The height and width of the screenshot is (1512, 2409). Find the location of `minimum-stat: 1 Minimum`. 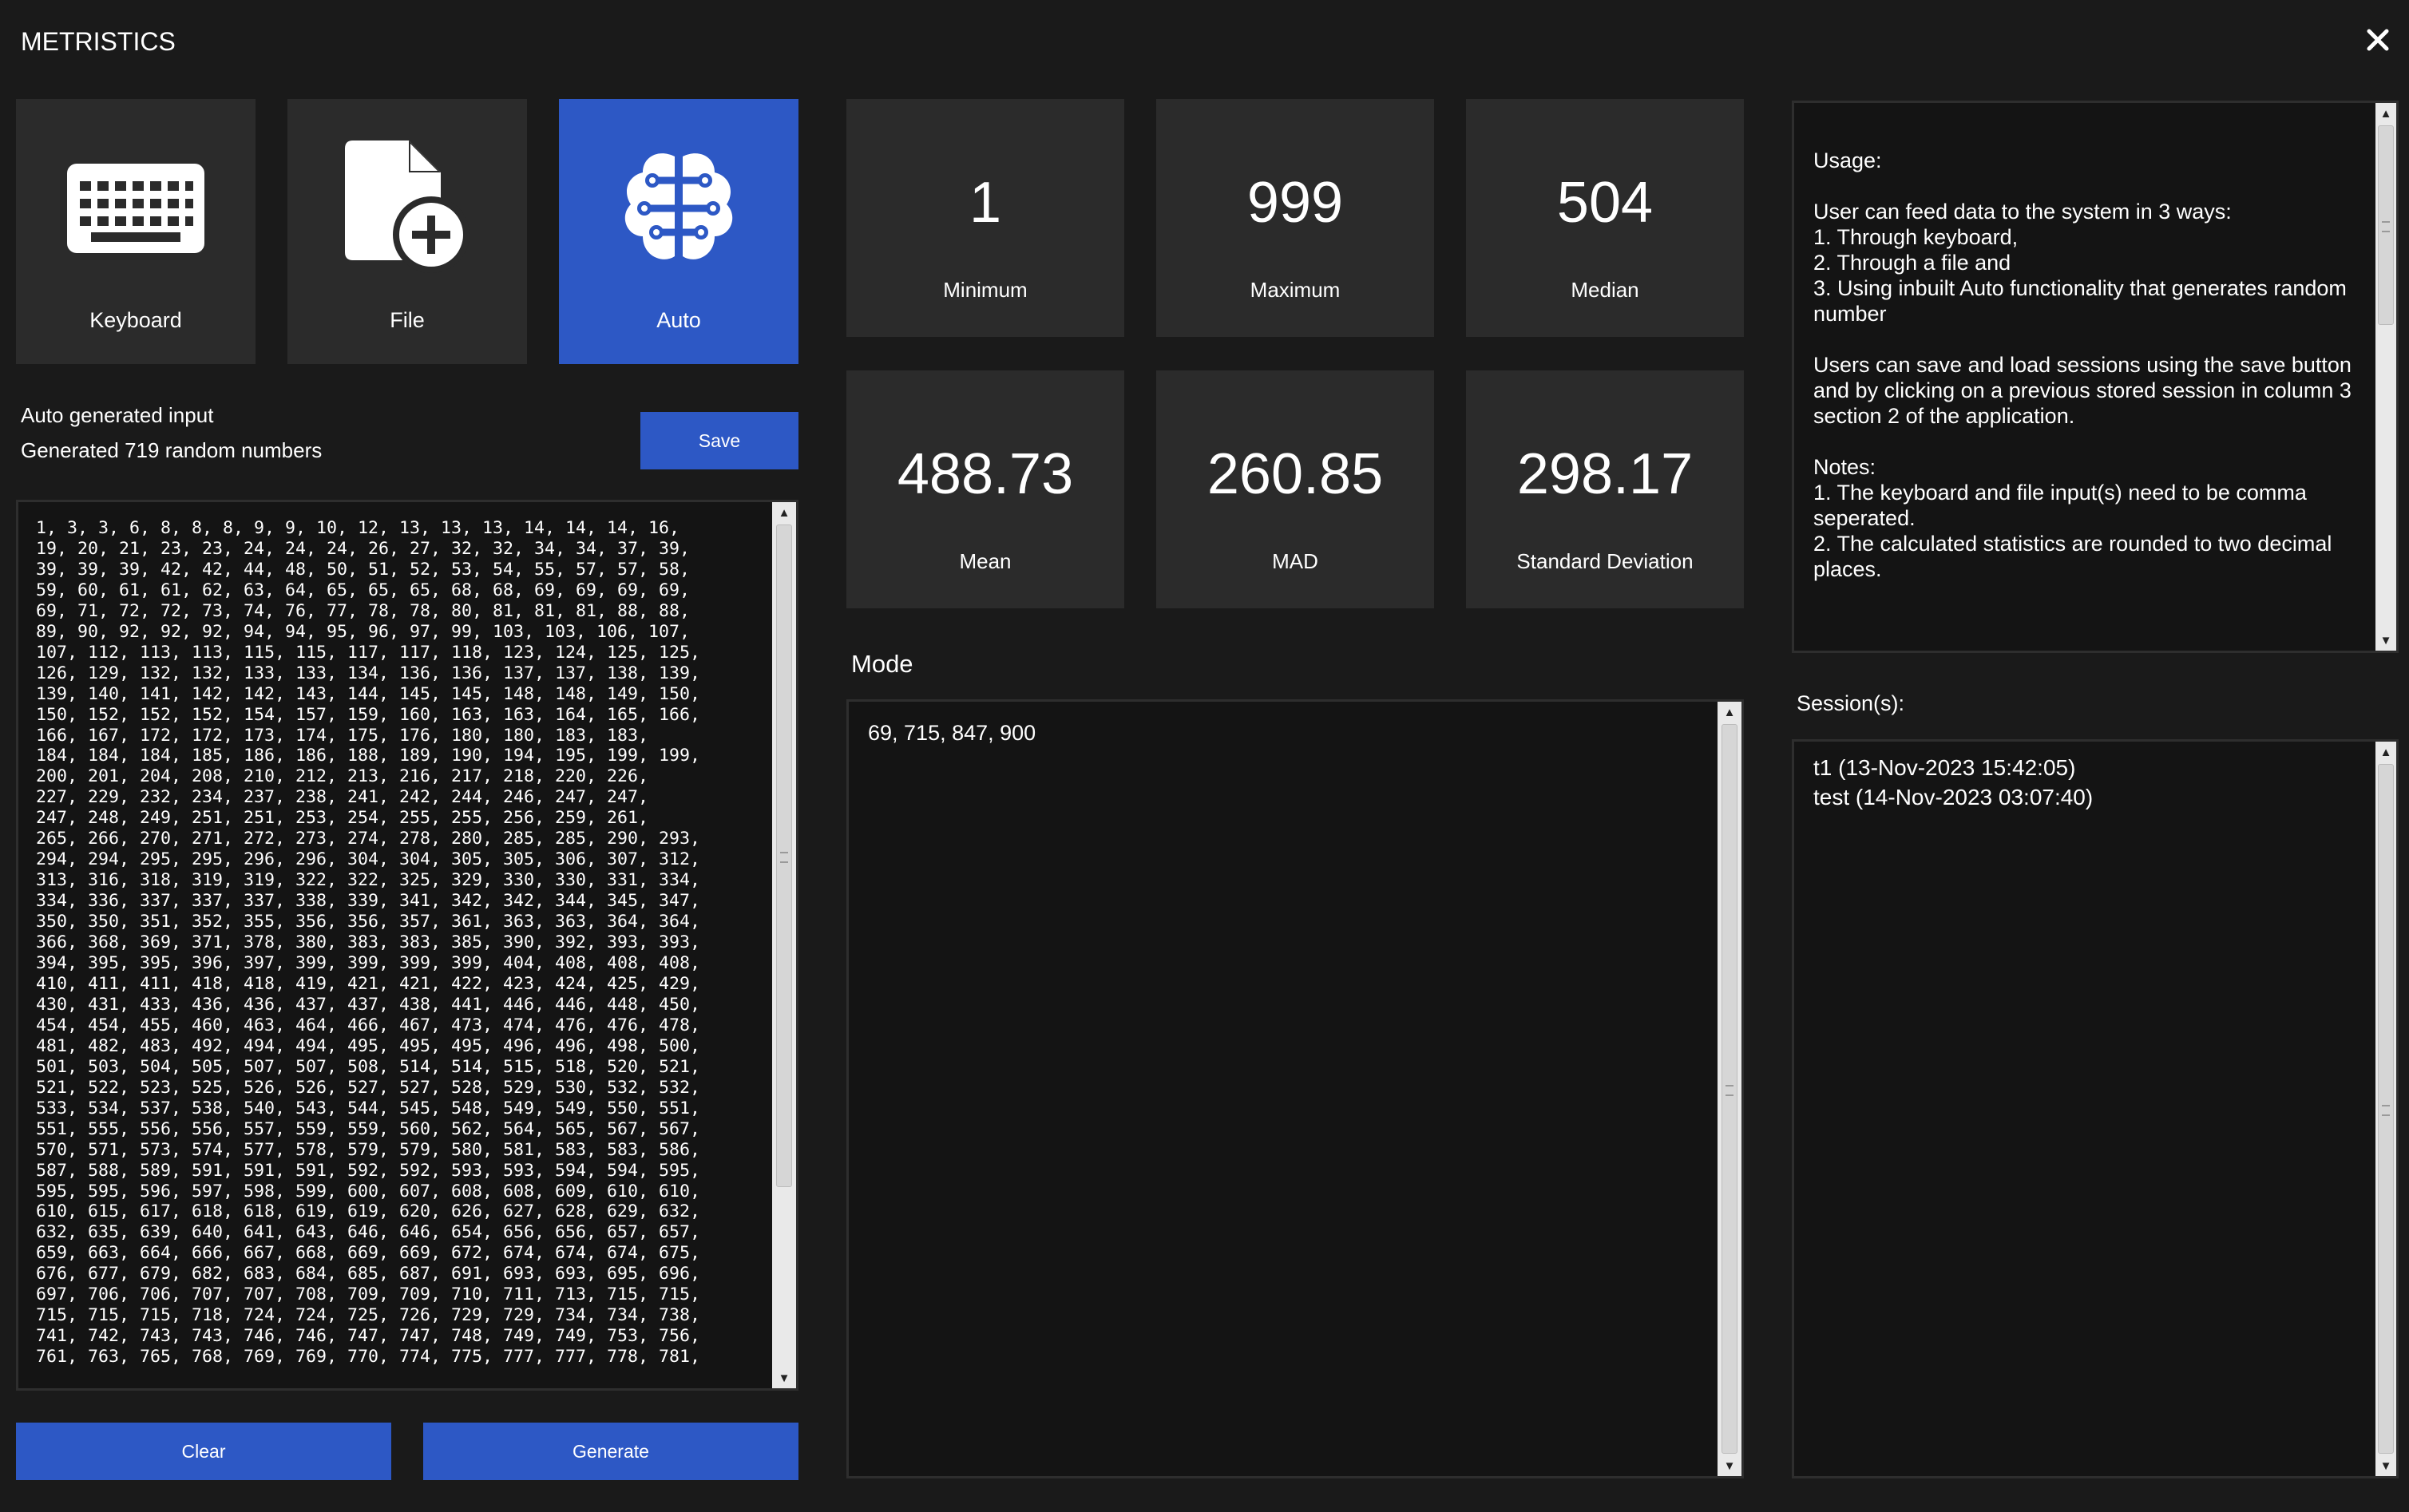

minimum-stat: 1 Minimum is located at coordinates (985, 218).